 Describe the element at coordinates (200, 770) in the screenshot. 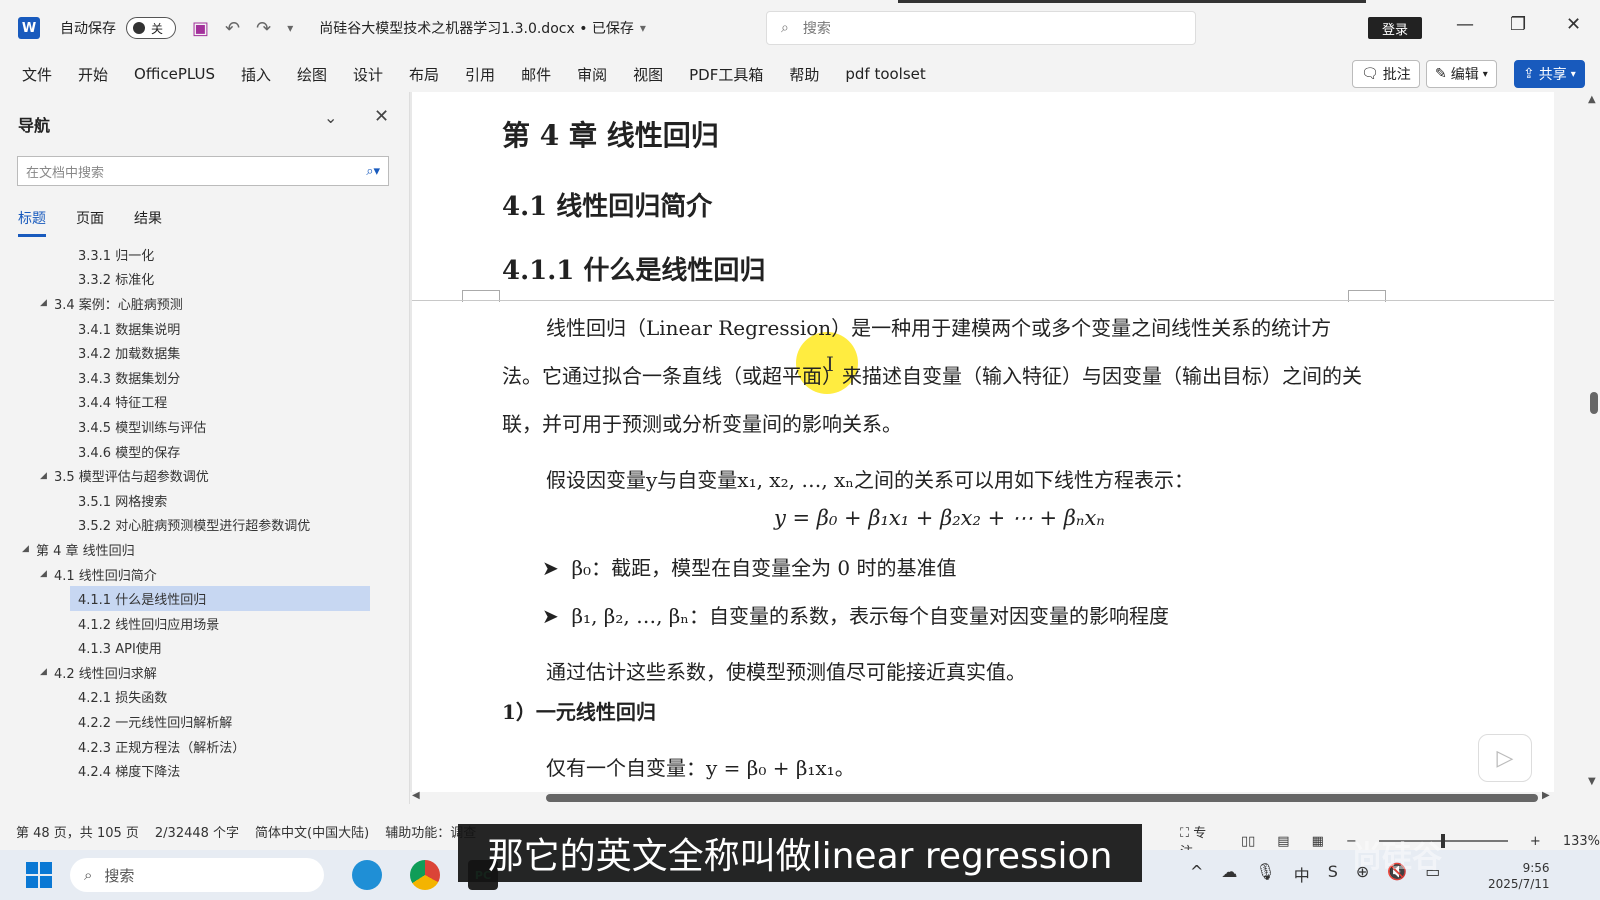

I see `outline-item: 4.2.4 梯度下降法` at that location.